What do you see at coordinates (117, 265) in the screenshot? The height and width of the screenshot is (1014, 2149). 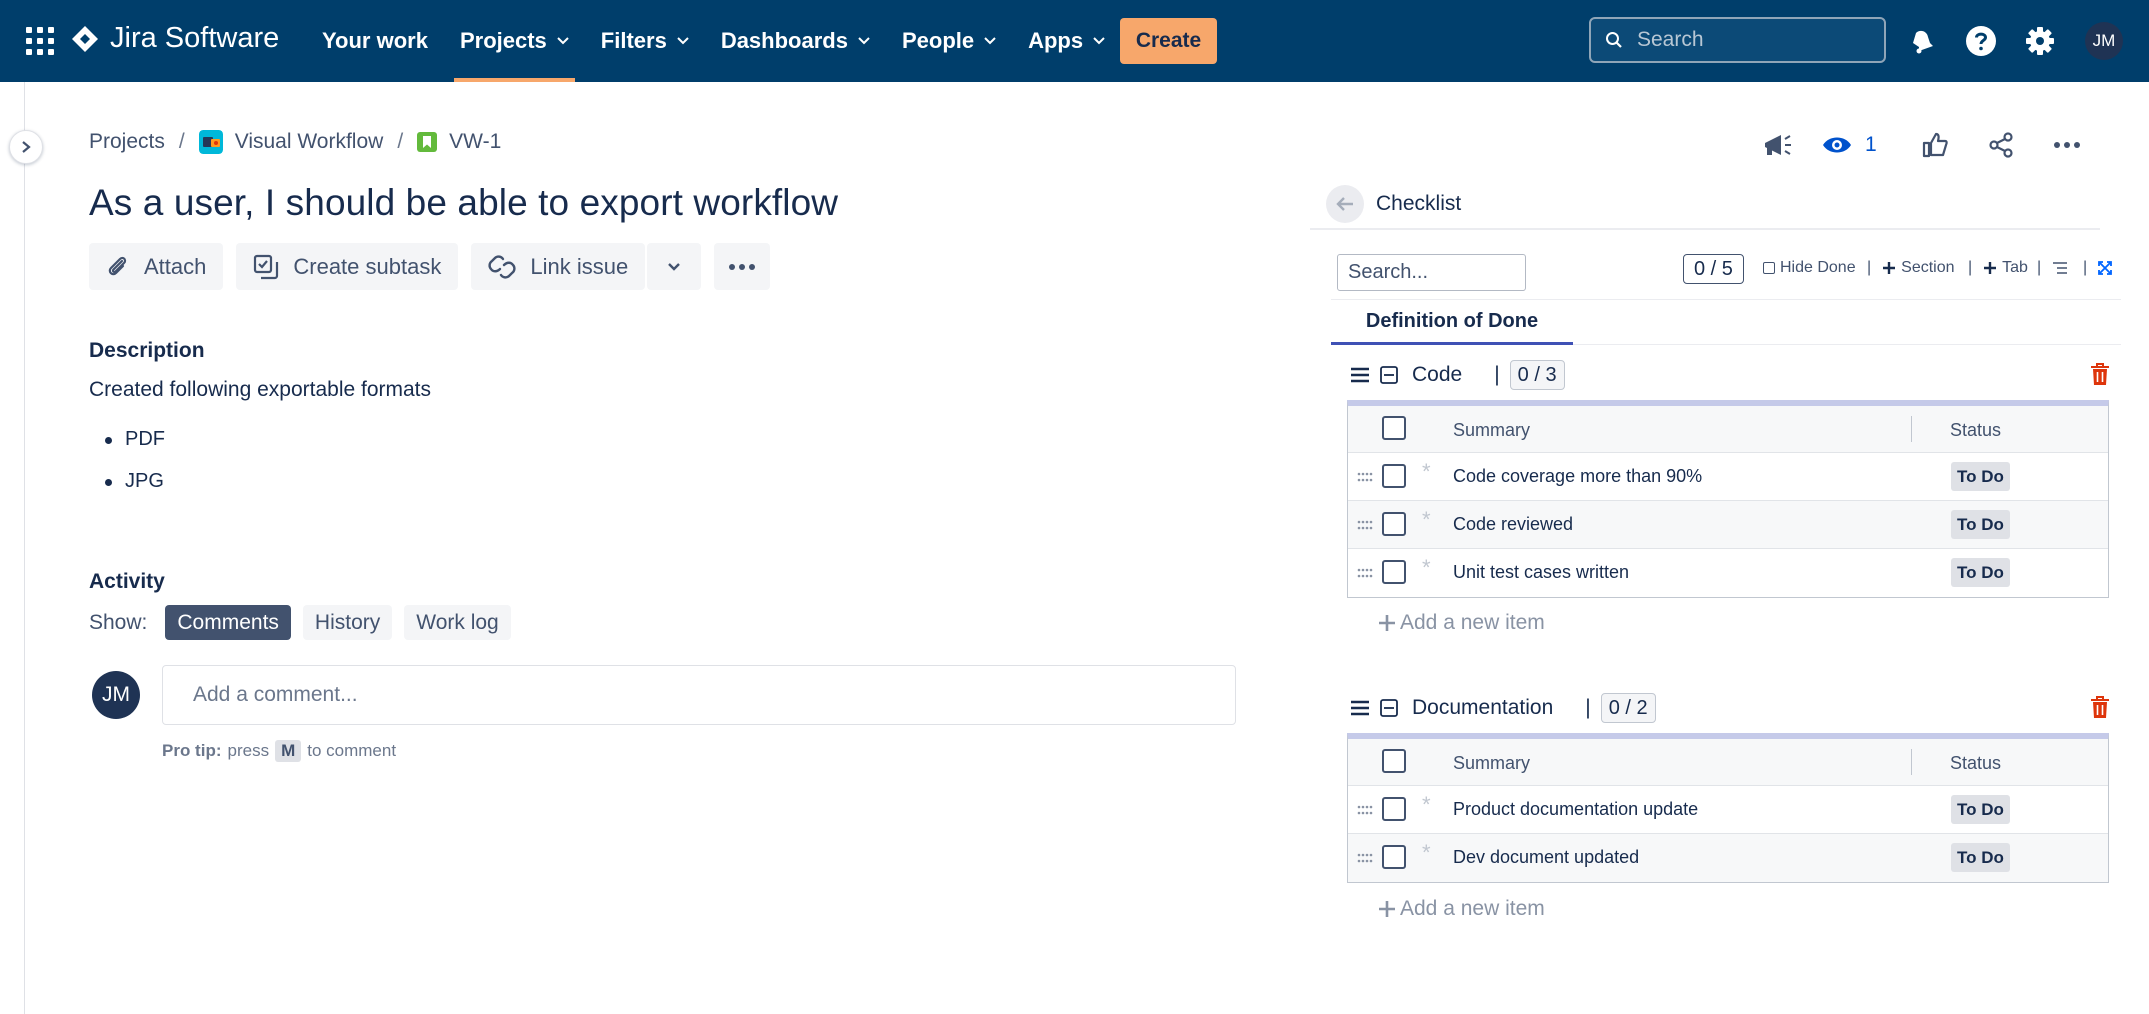 I see `paperclip-icon` at bounding box center [117, 265].